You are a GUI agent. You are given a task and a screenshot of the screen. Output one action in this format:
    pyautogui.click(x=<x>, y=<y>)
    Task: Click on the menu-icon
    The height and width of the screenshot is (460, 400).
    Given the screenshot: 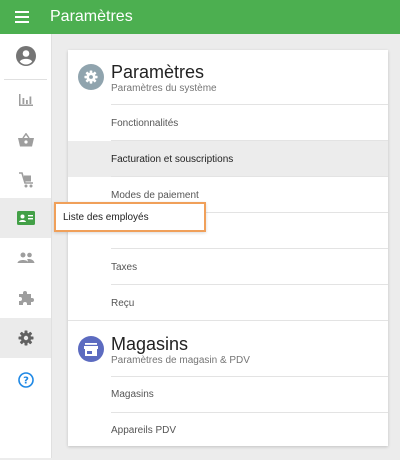 What is the action you would take?
    pyautogui.click(x=22, y=17)
    